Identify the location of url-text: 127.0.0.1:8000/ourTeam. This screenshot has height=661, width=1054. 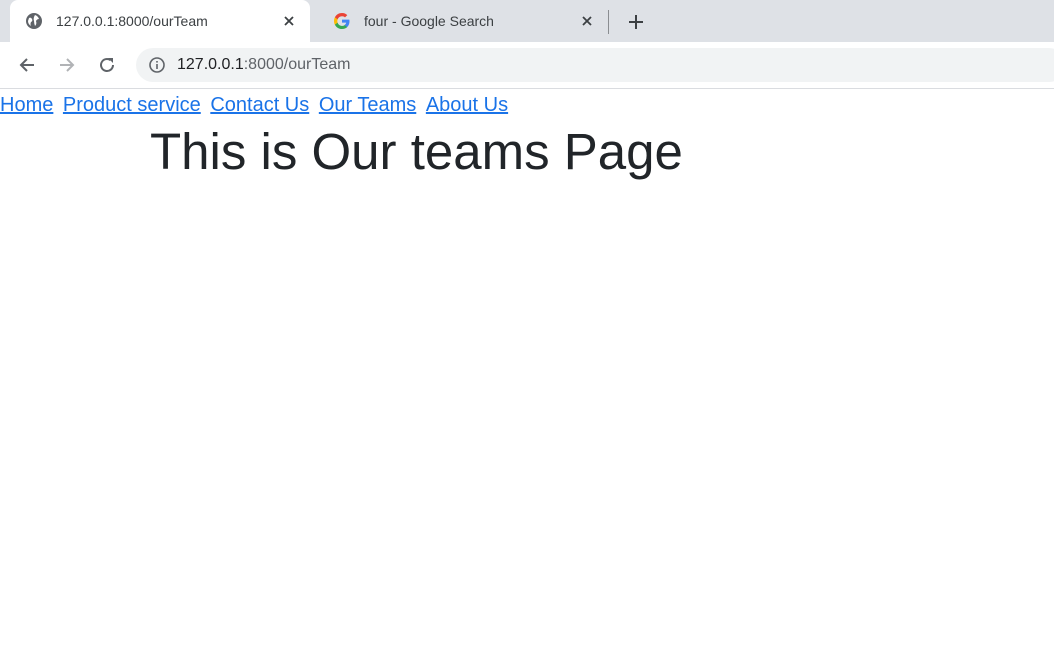
(263, 65).